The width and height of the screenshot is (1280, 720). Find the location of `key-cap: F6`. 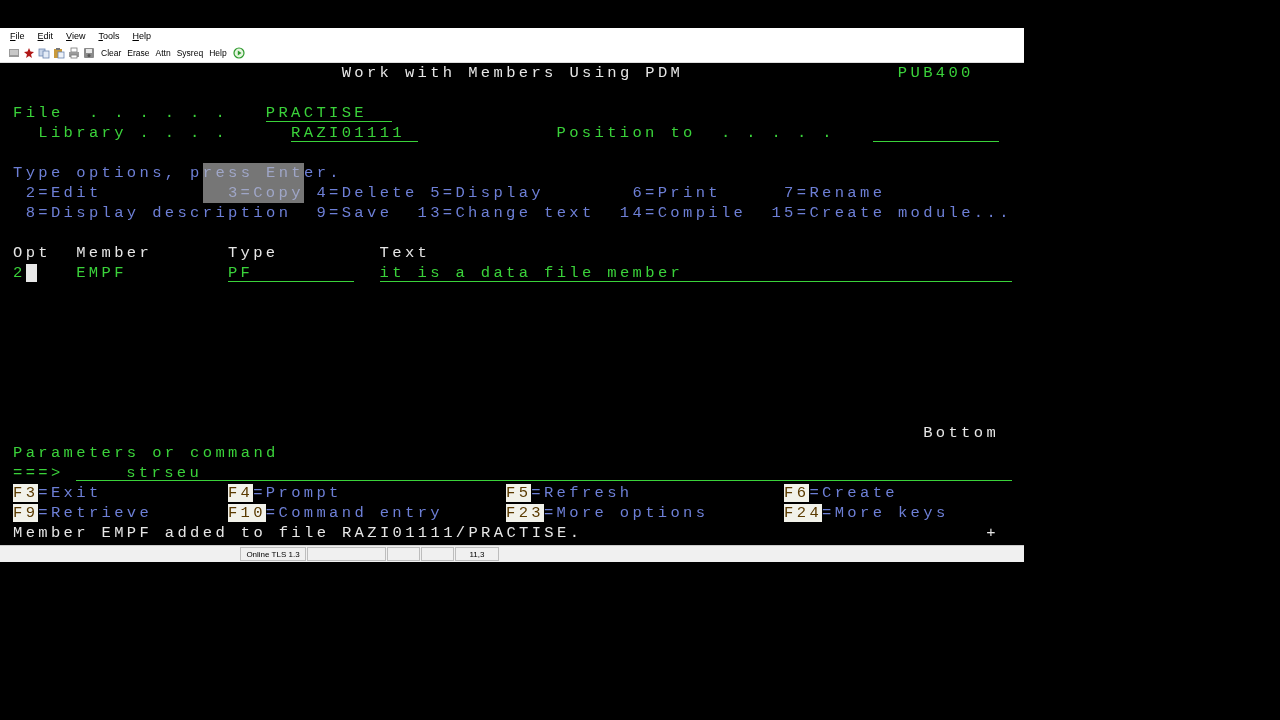

key-cap: F6 is located at coordinates (797, 493).